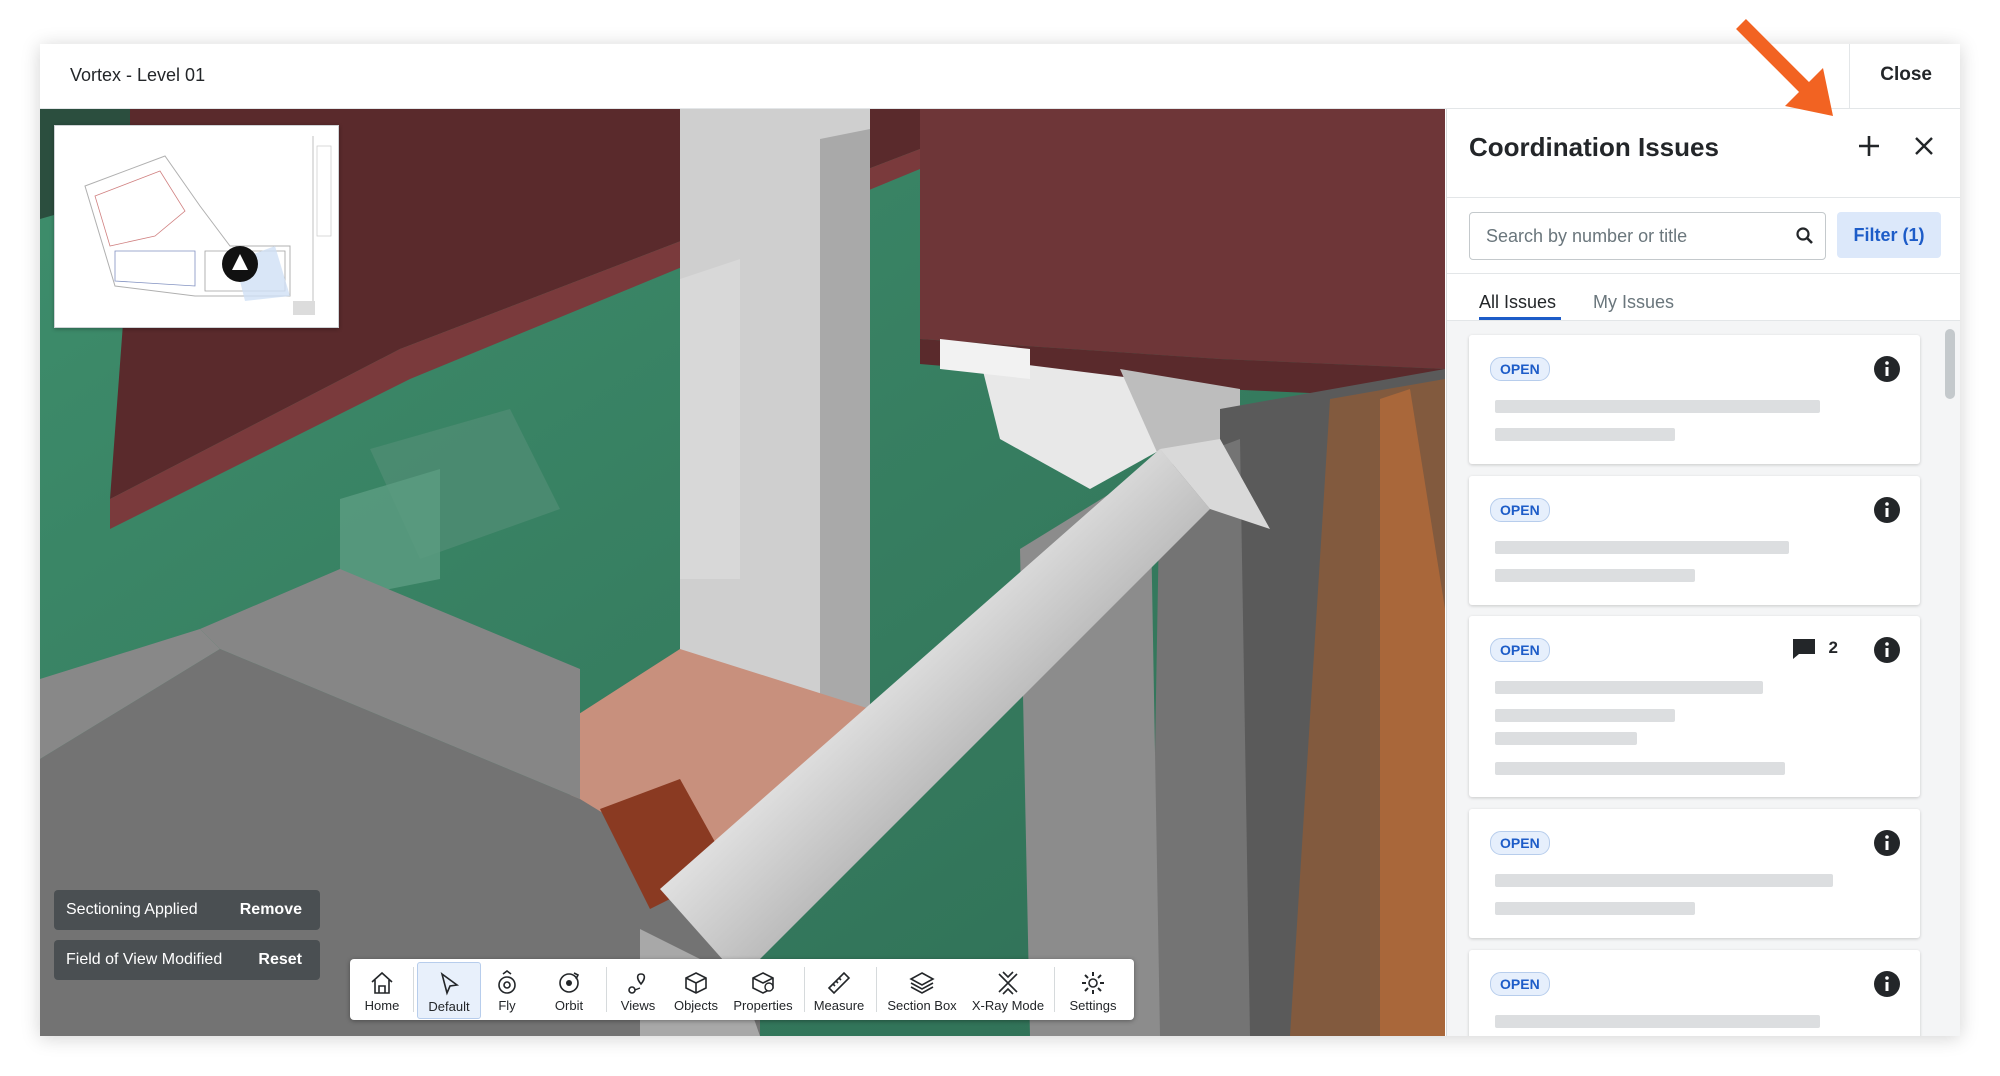  I want to click on search-icon, so click(1805, 236).